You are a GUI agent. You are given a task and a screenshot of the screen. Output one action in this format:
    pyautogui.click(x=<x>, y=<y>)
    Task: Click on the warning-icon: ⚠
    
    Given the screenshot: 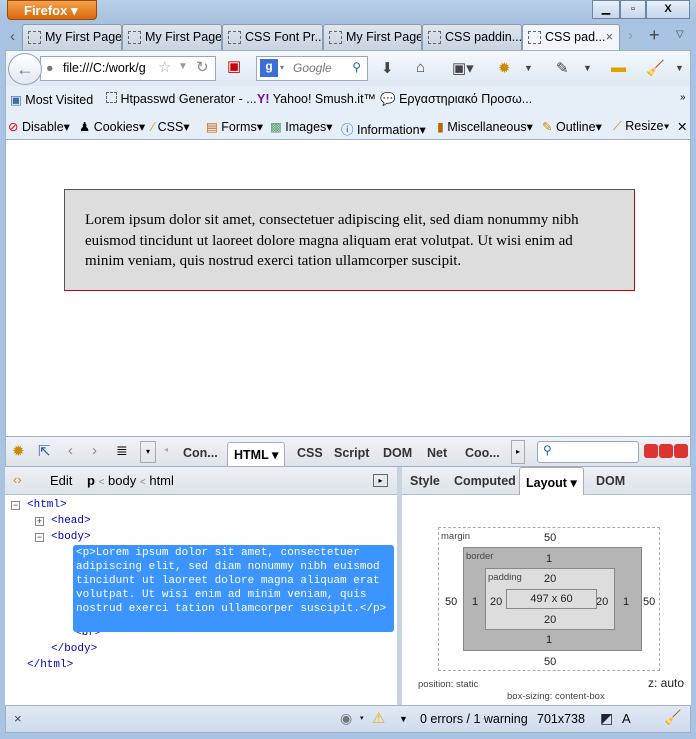 What is the action you would take?
    pyautogui.click(x=378, y=718)
    